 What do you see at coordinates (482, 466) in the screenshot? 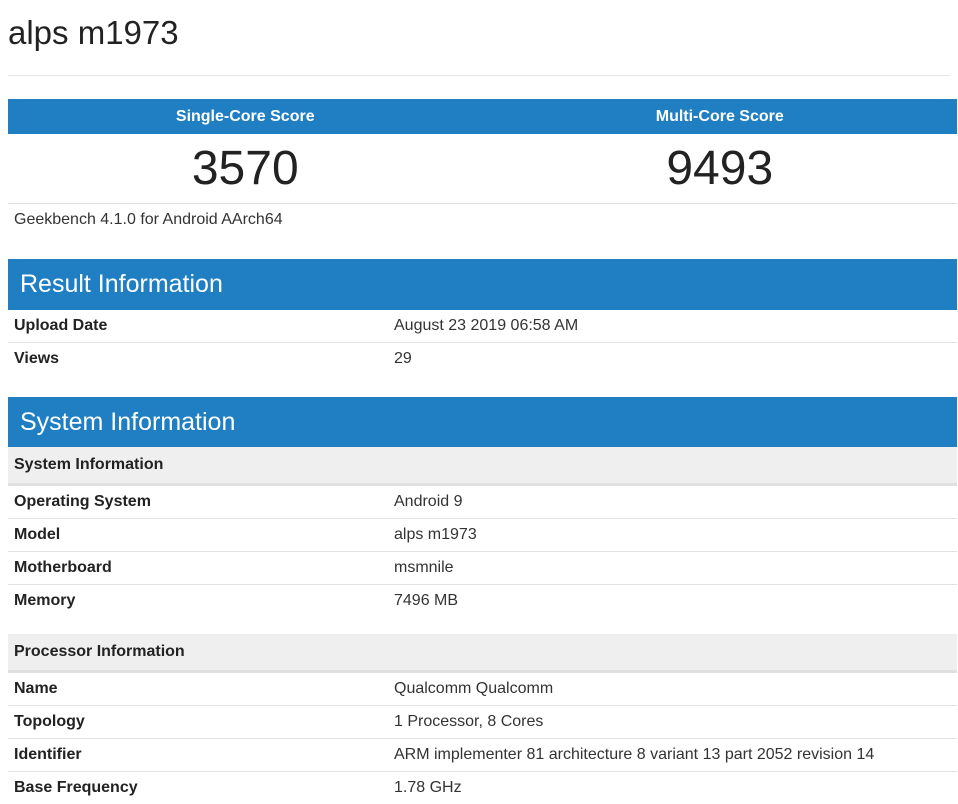
I see `system-subheader: System Information` at bounding box center [482, 466].